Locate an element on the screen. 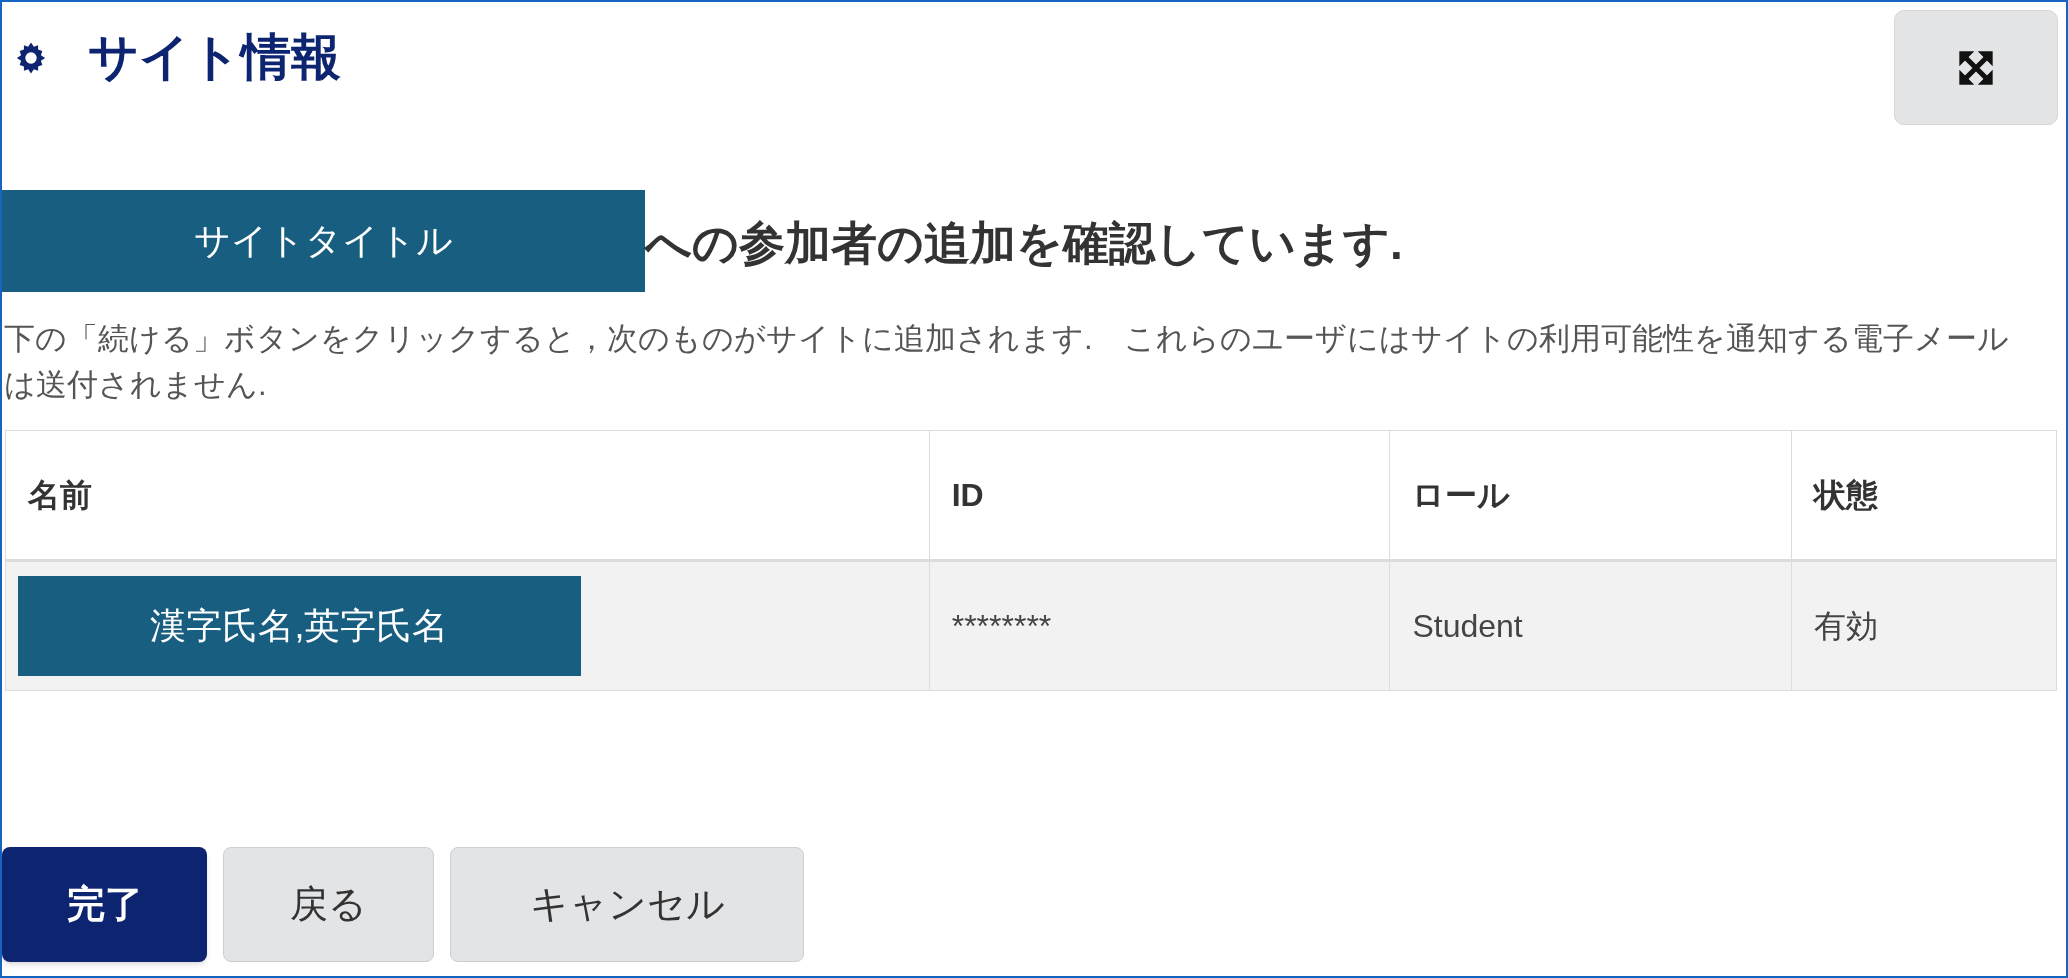 This screenshot has width=2068, height=978. confirmation-heading: への参加者の追加を確認しています. is located at coordinates (1024, 243).